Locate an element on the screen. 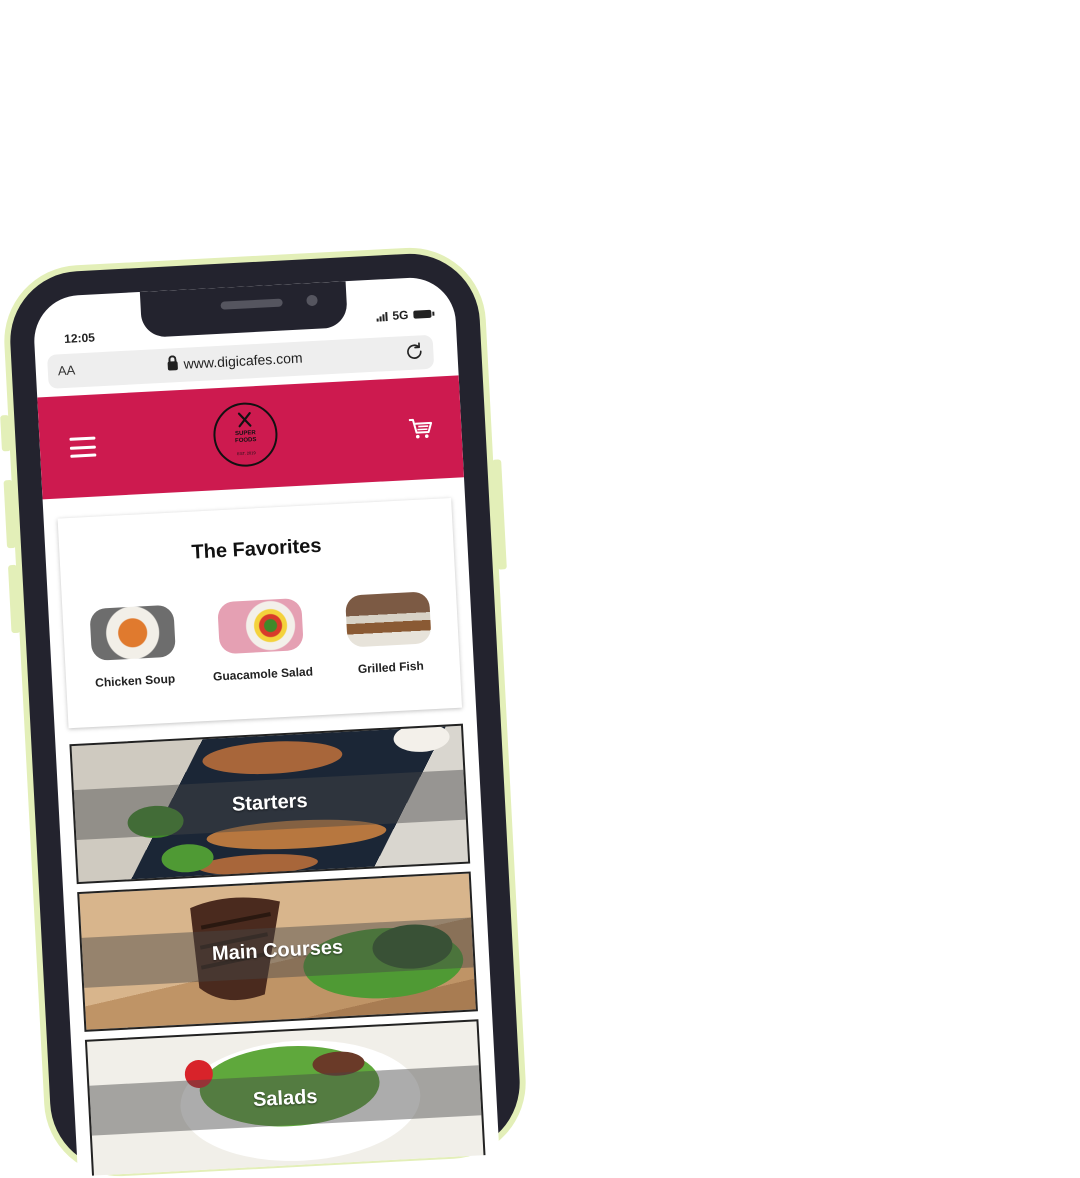 The width and height of the screenshot is (1080, 1178). url-display: www.digicafes.com is located at coordinates (235, 361).